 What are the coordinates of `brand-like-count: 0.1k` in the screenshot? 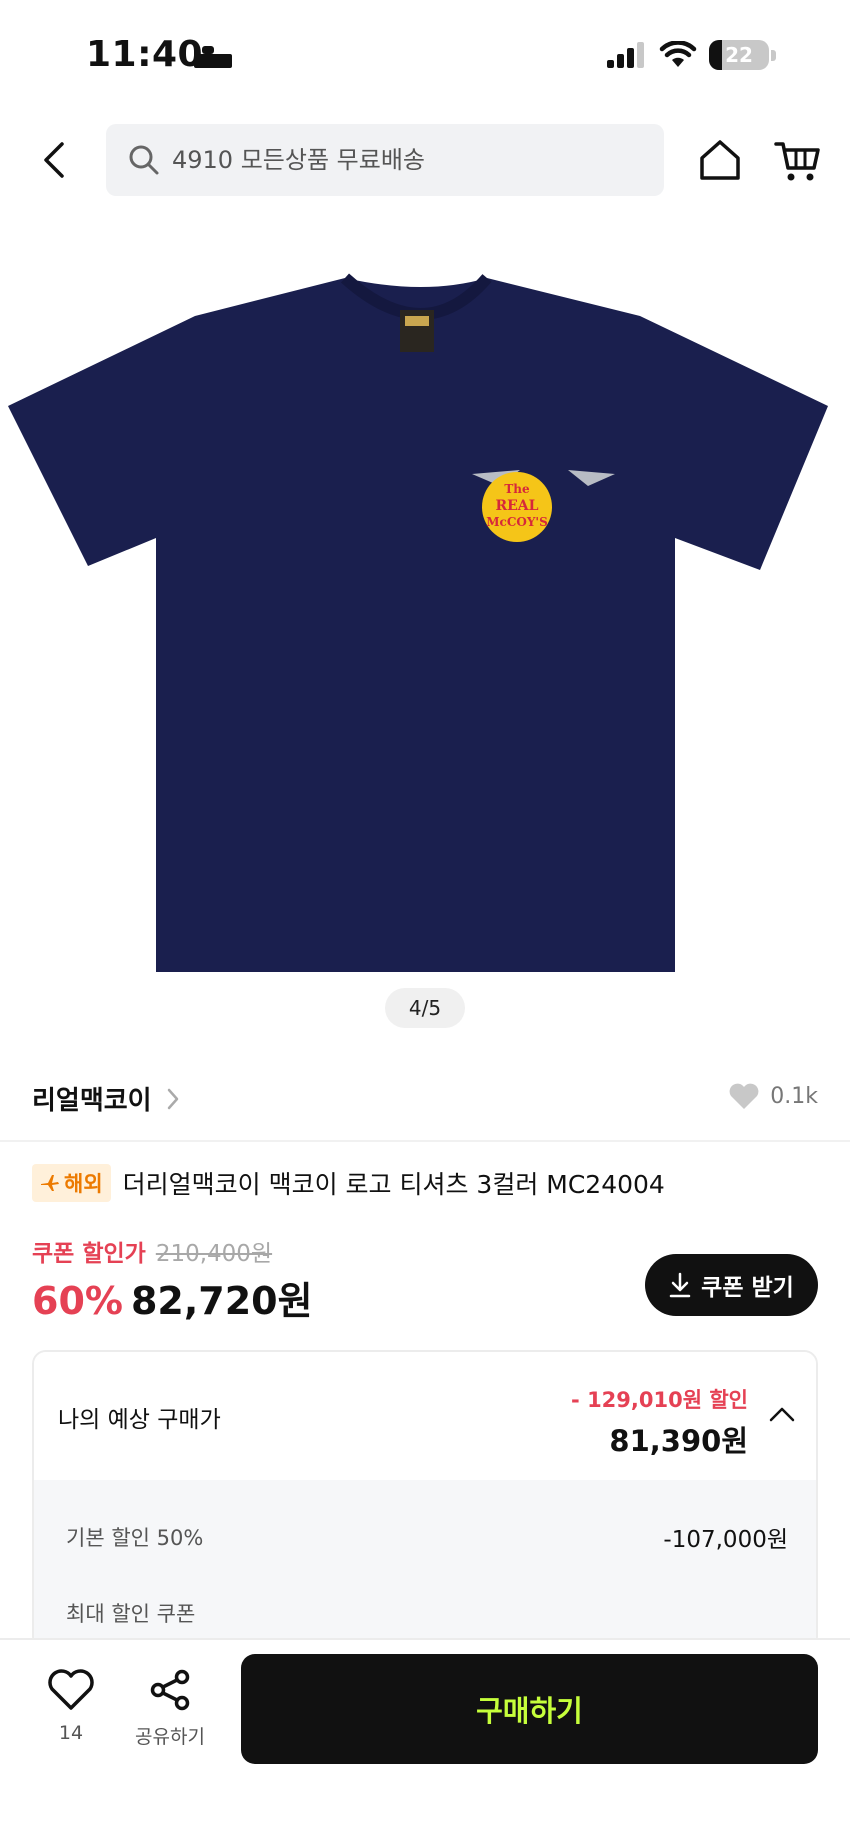 It's located at (794, 1096).